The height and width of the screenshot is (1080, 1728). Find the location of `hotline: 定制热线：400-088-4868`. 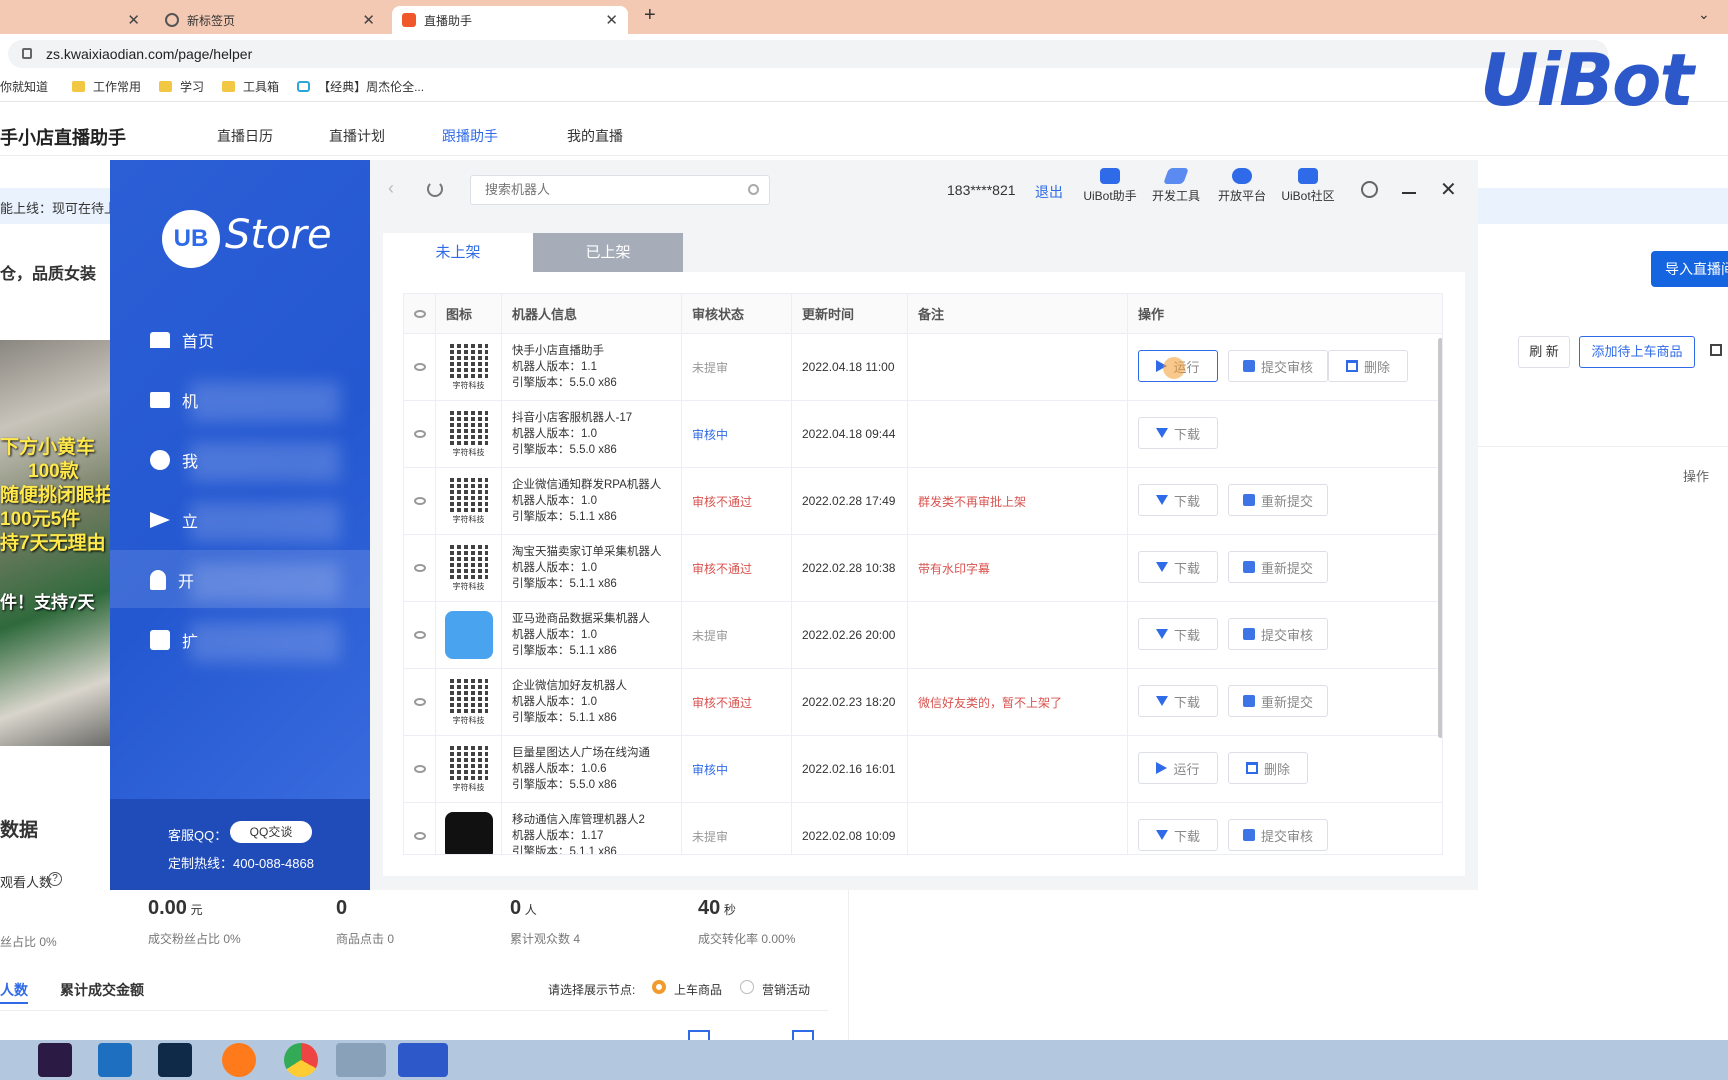

hotline: 定制热线：400-088-4868 is located at coordinates (241, 863).